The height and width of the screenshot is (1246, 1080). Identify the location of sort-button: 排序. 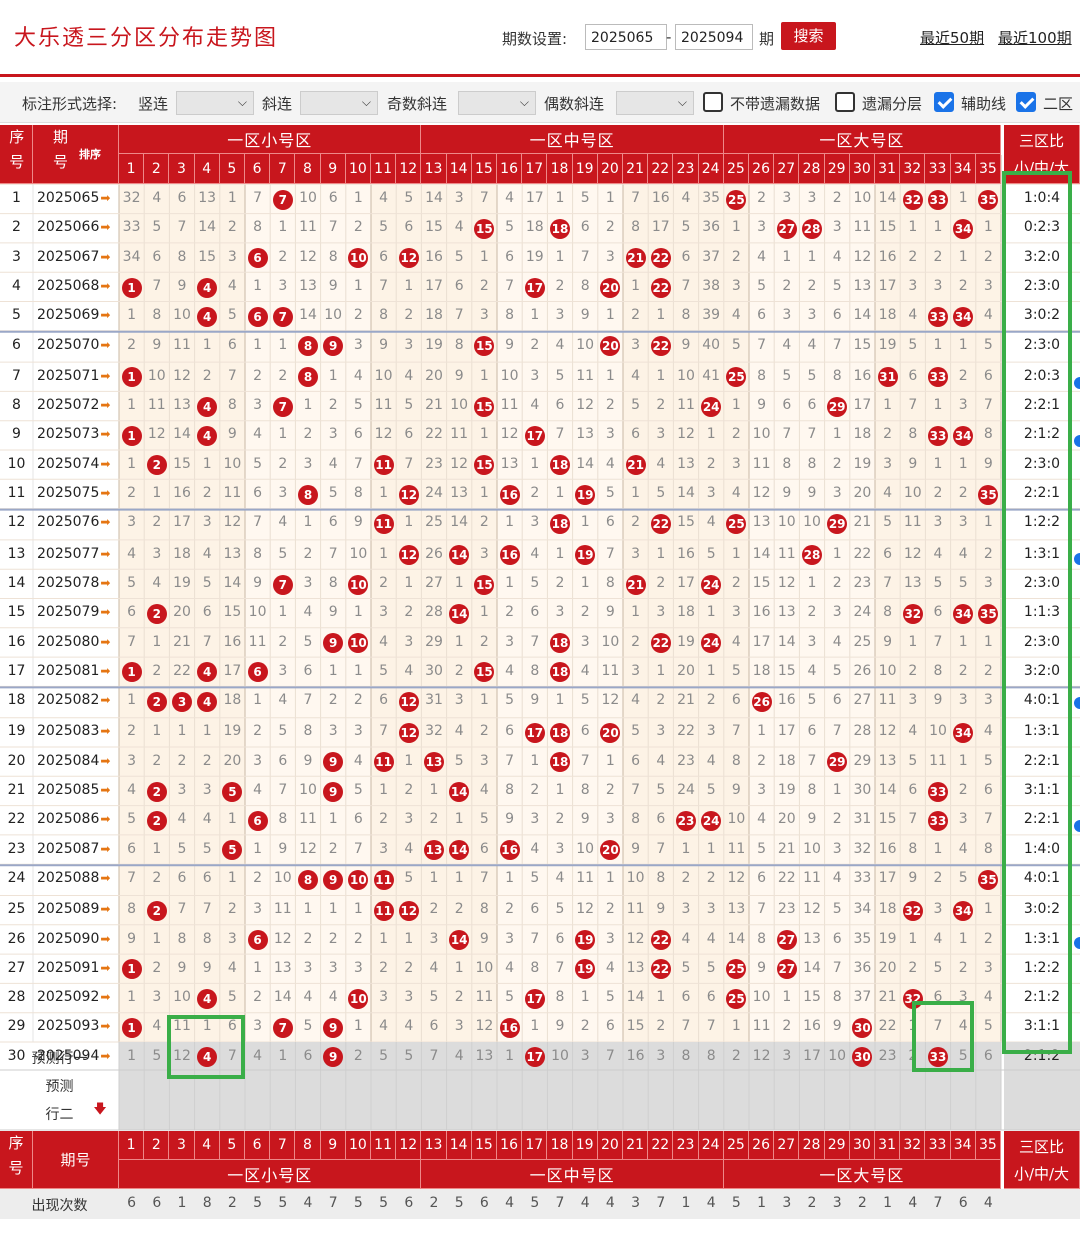
(90, 154).